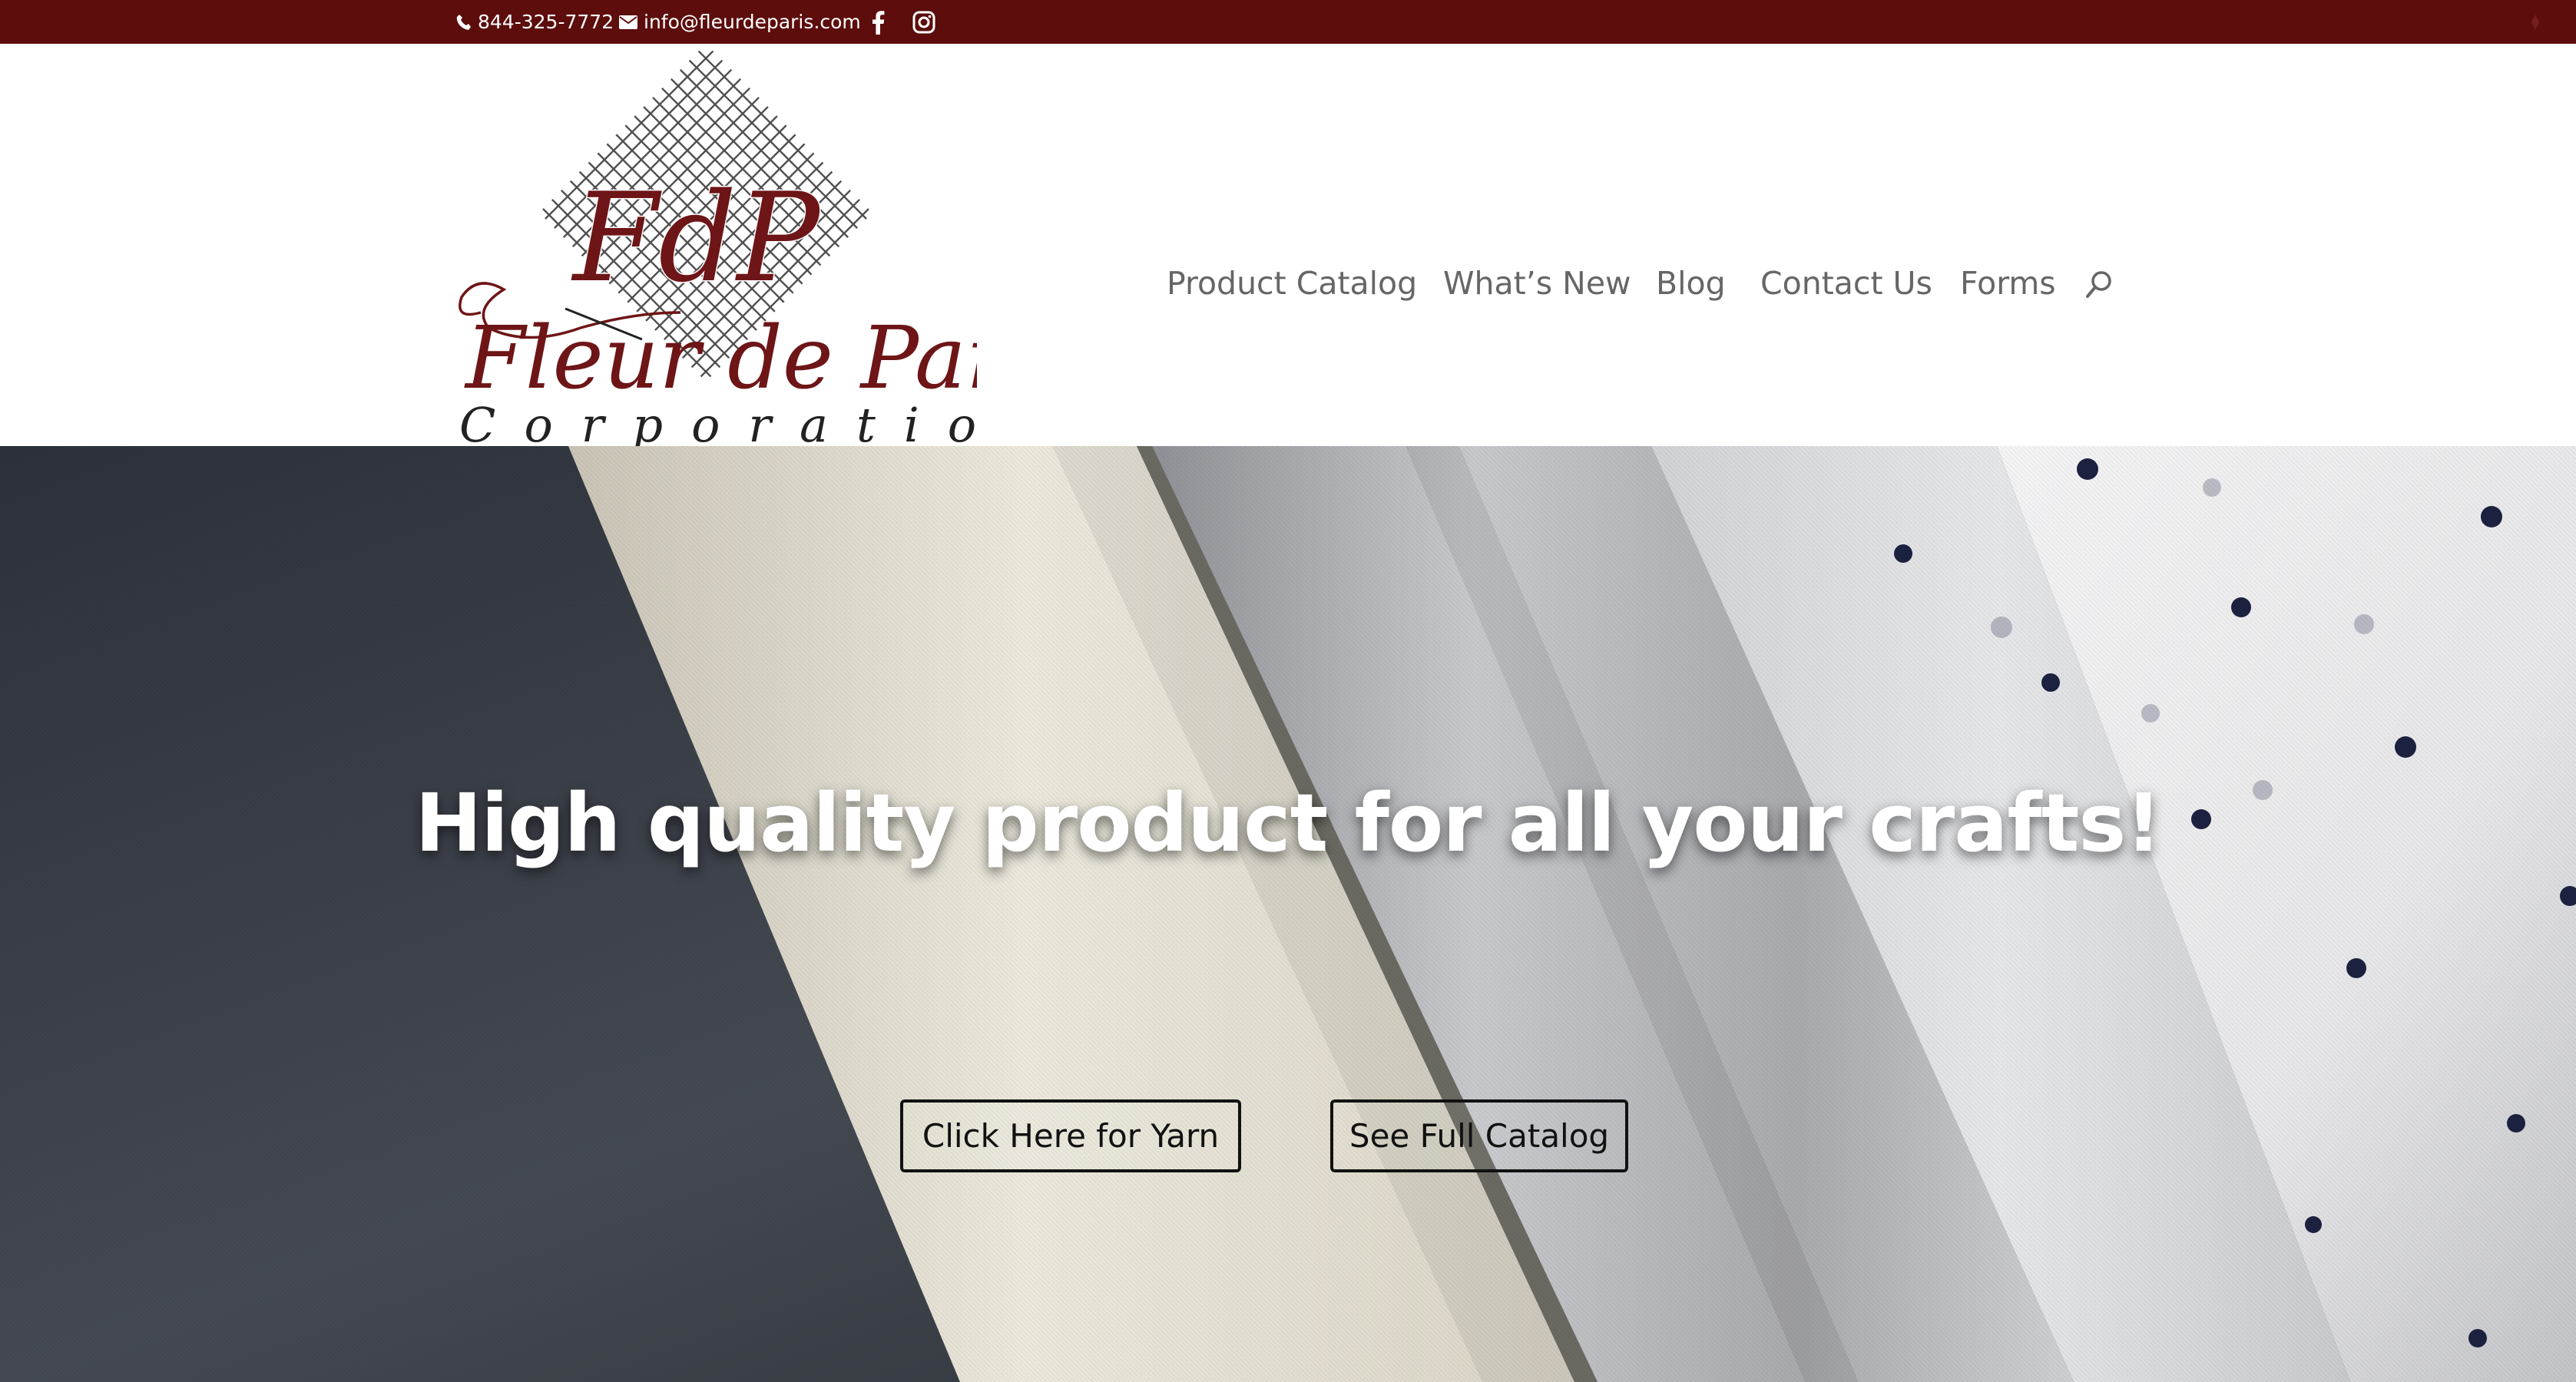  Describe the element at coordinates (718, 421) in the screenshot. I see `svg-text: Corporation` at that location.